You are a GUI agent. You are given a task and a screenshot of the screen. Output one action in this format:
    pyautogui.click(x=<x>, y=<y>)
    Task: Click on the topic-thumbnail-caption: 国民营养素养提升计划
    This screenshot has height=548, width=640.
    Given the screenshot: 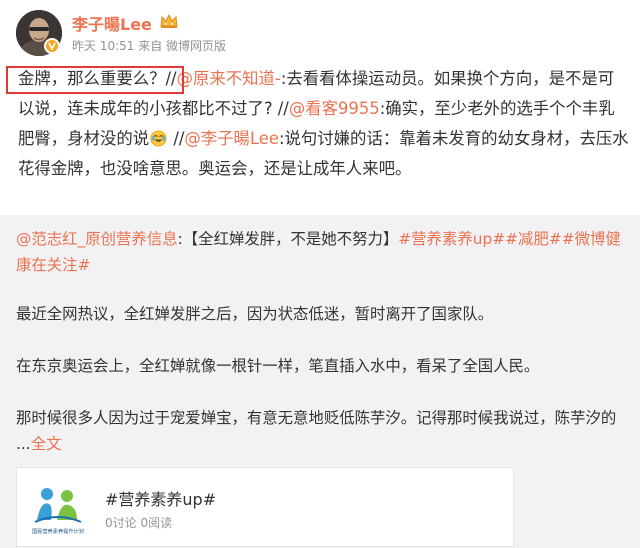 What is the action you would take?
    pyautogui.click(x=58, y=531)
    